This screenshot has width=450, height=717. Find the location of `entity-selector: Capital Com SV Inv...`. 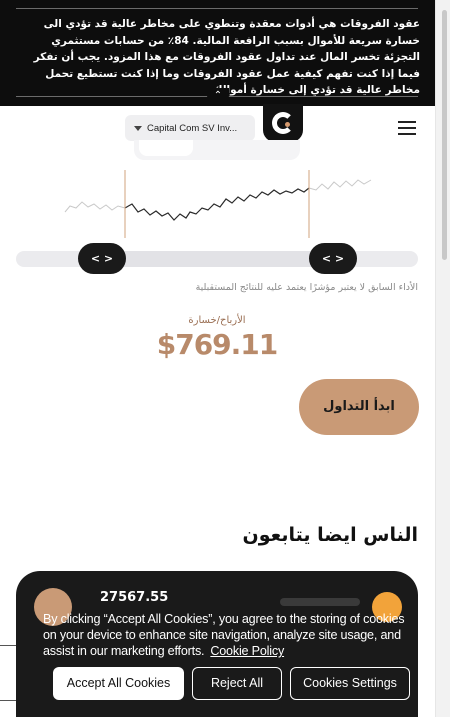

entity-selector: Capital Com SV Inv... is located at coordinates (190, 128).